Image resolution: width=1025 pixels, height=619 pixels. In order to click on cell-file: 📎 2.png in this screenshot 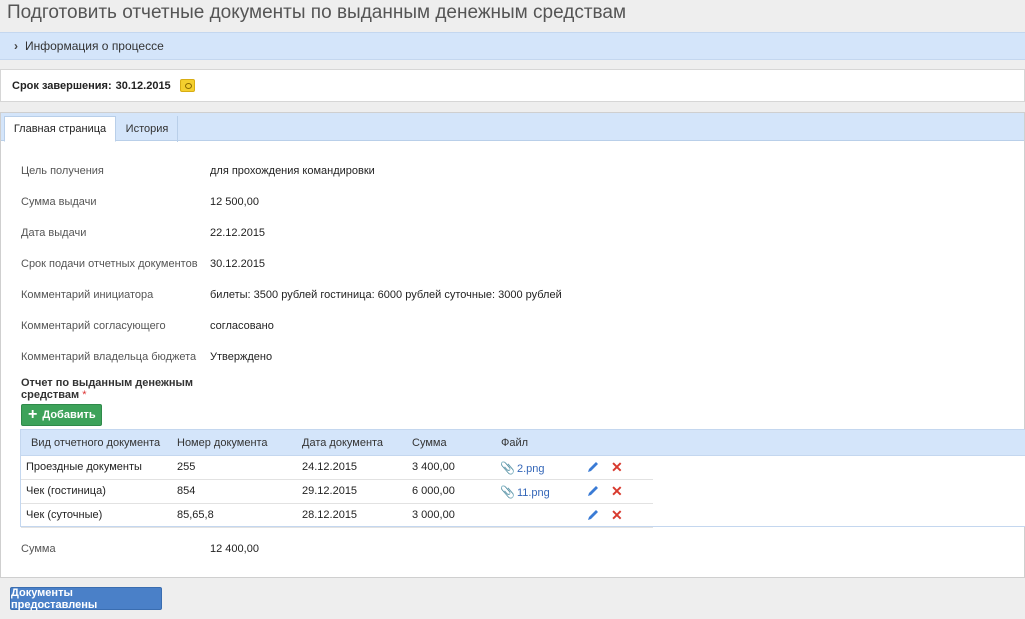, I will do `click(522, 468)`.